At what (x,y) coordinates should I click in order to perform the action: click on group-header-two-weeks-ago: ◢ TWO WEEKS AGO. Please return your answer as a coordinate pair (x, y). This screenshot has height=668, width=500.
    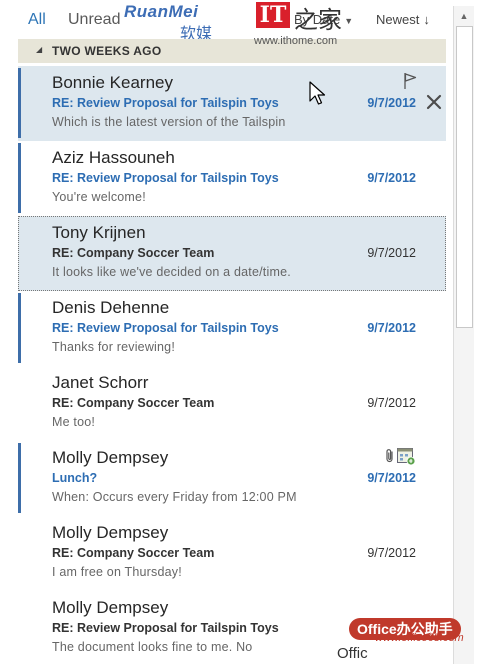
    Looking at the image, I should click on (232, 51).